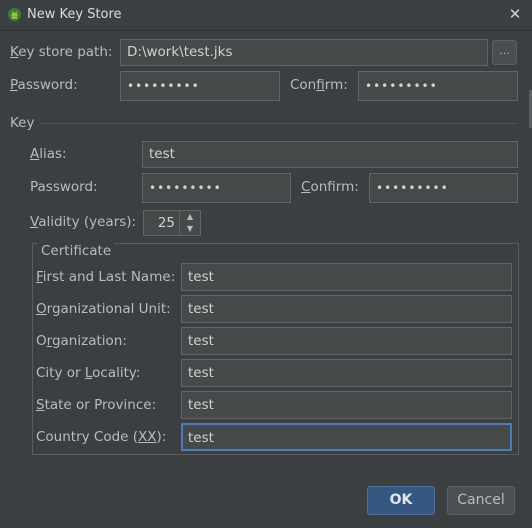 The image size is (532, 528). What do you see at coordinates (266, 15) in the screenshot?
I see `title-bar: New Key Store ✕` at bounding box center [266, 15].